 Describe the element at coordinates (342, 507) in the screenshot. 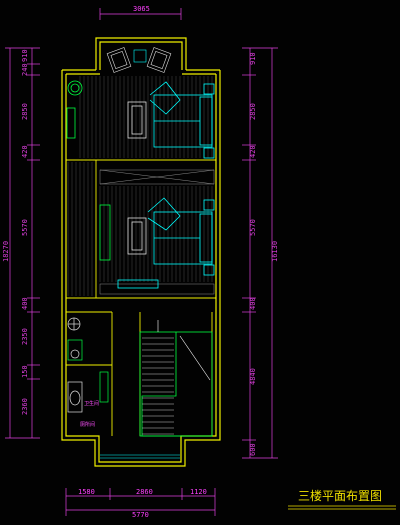

I see `title-underline` at that location.